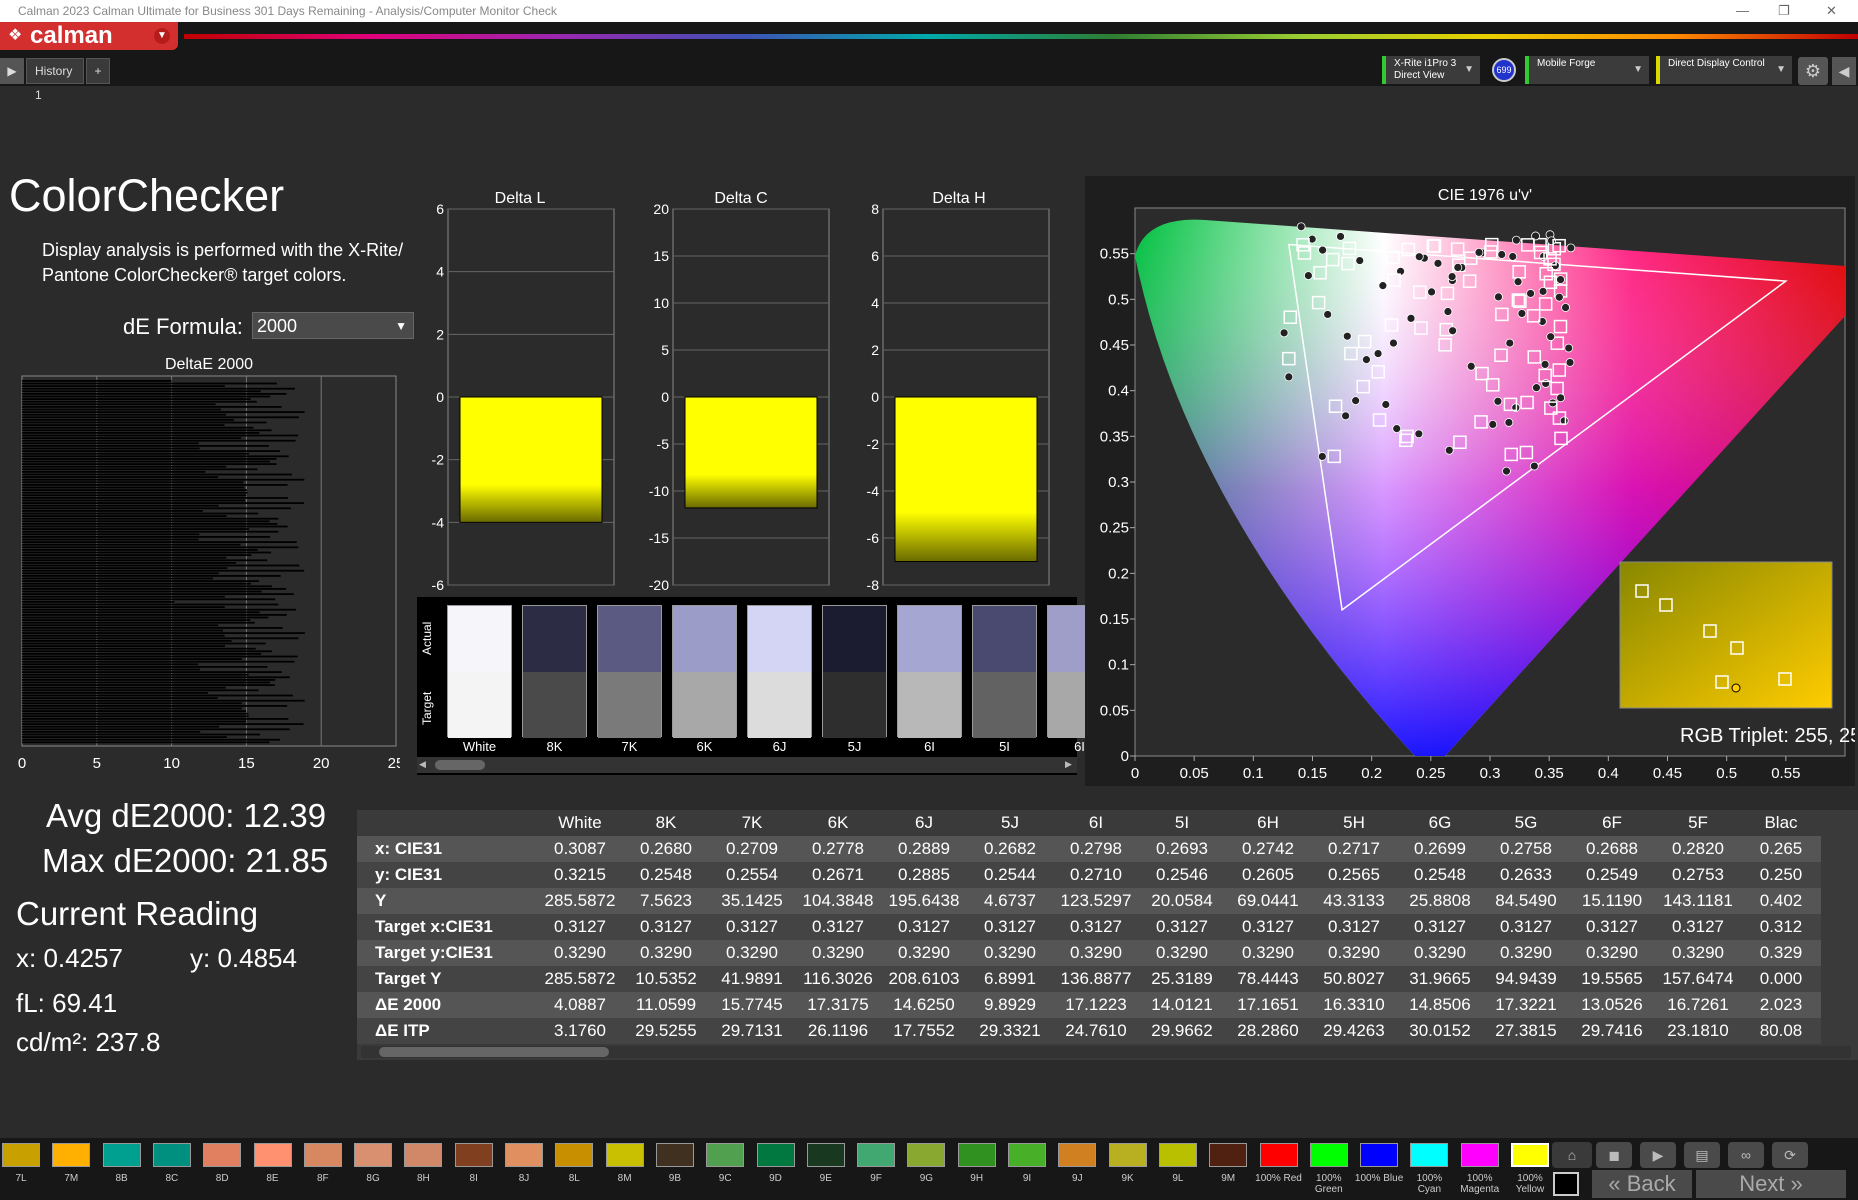 The height and width of the screenshot is (1200, 1858). What do you see at coordinates (929, 671) in the screenshot?
I see `swatch-6i` at bounding box center [929, 671].